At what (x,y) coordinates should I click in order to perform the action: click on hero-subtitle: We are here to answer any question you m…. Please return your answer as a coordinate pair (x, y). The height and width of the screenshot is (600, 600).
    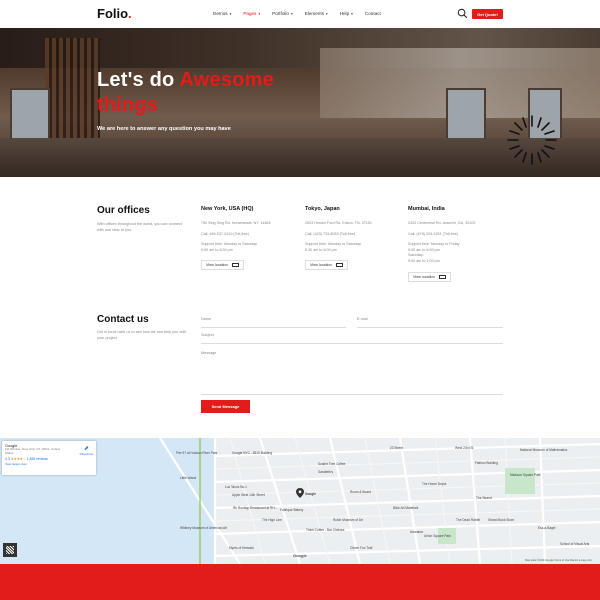
    Looking at the image, I should click on (164, 129).